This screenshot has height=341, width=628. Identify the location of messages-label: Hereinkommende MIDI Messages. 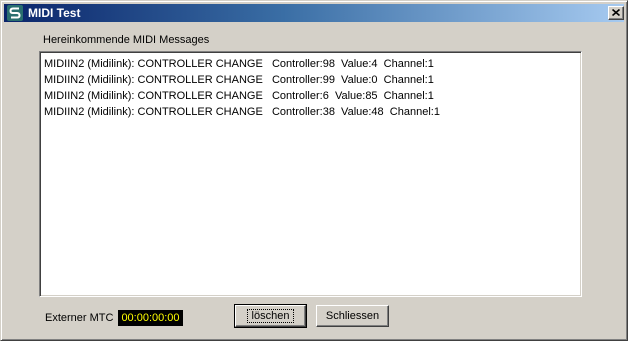
(126, 40).